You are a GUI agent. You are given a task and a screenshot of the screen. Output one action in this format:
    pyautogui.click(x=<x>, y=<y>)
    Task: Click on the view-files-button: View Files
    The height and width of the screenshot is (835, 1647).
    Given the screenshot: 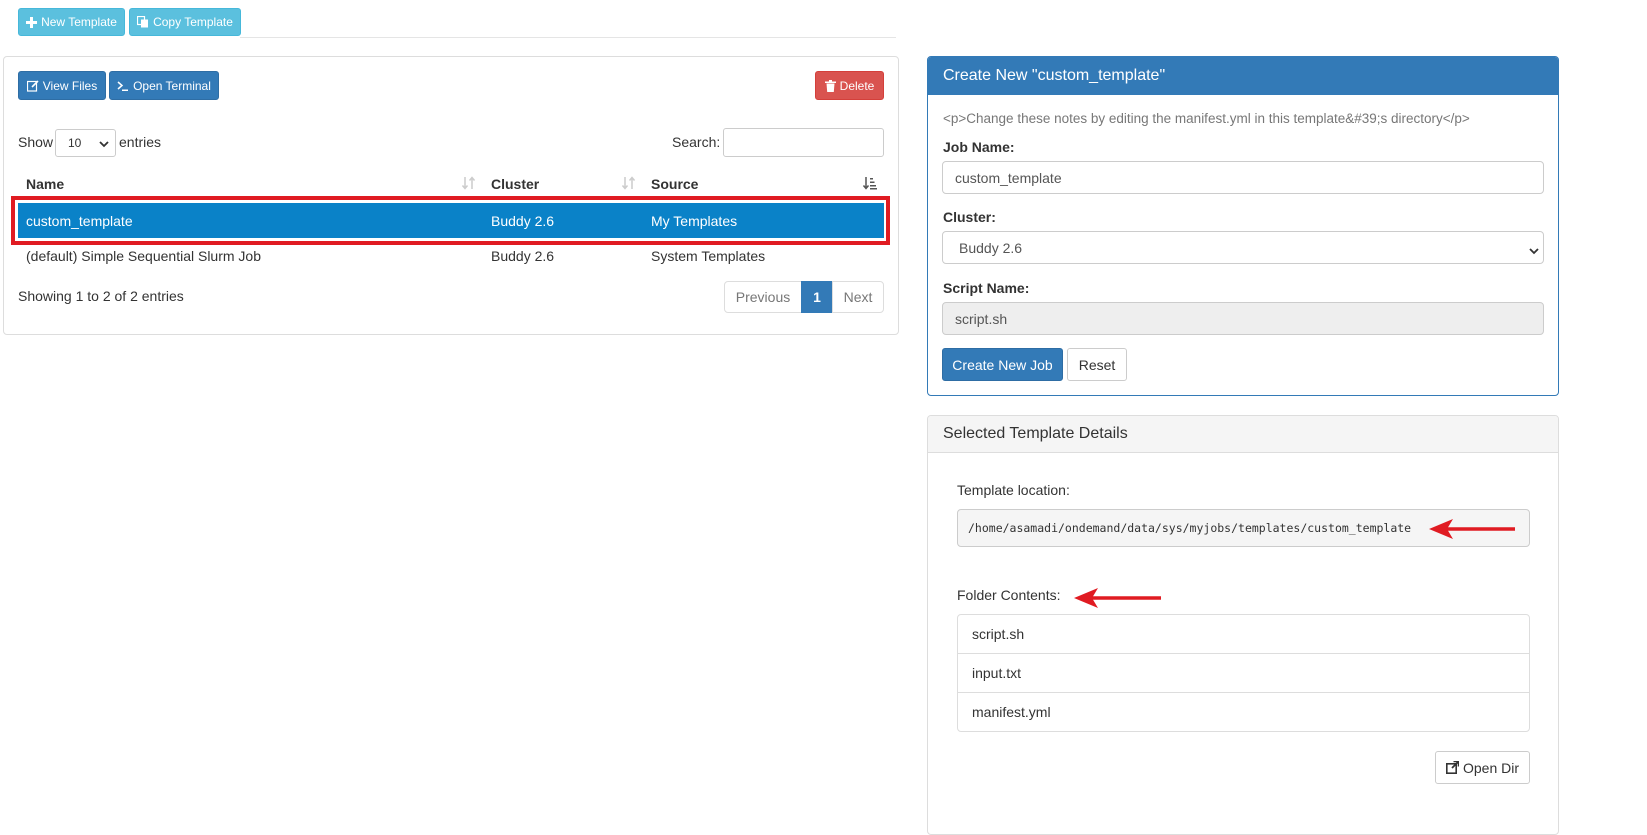 What is the action you would take?
    pyautogui.click(x=62, y=85)
    